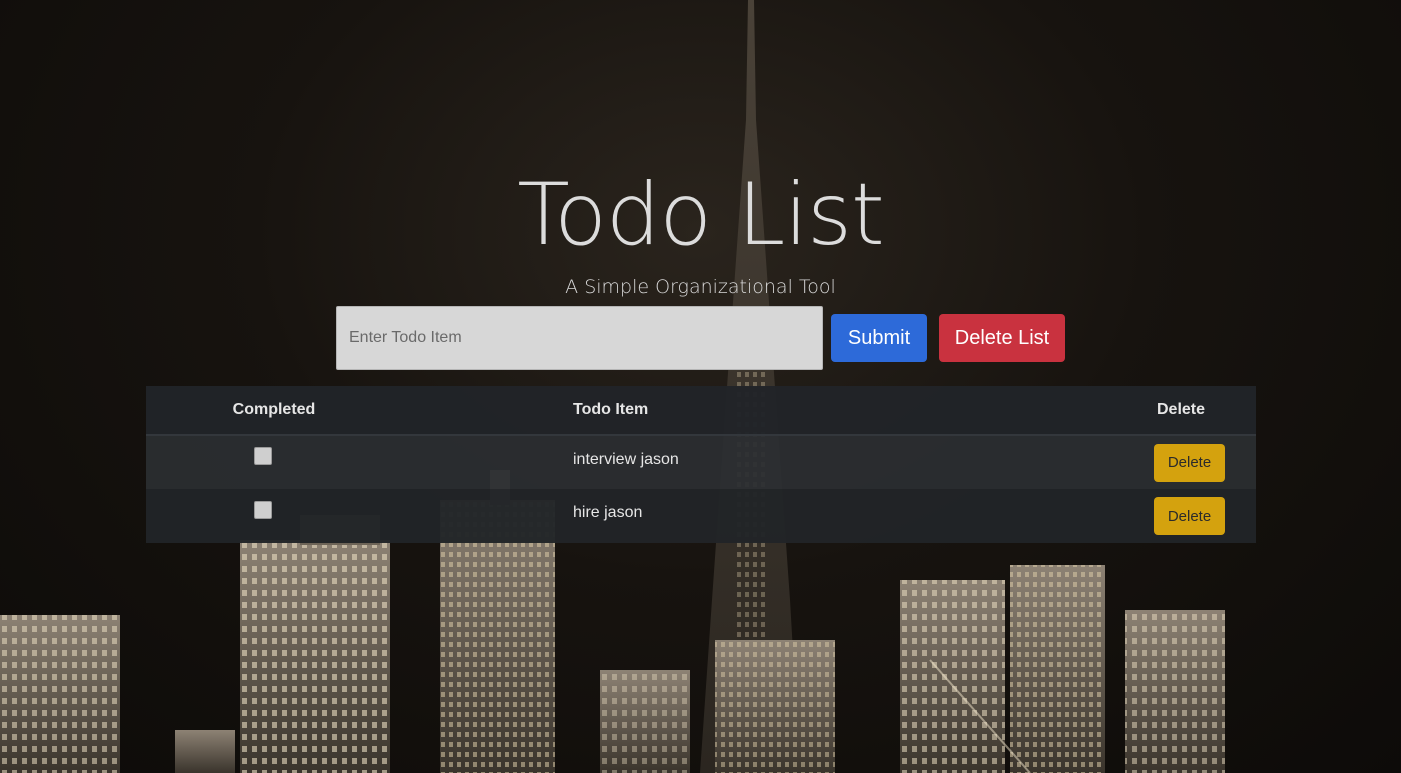  Describe the element at coordinates (700, 287) in the screenshot. I see `page-subtitle: A Simple Organizational Tool` at that location.